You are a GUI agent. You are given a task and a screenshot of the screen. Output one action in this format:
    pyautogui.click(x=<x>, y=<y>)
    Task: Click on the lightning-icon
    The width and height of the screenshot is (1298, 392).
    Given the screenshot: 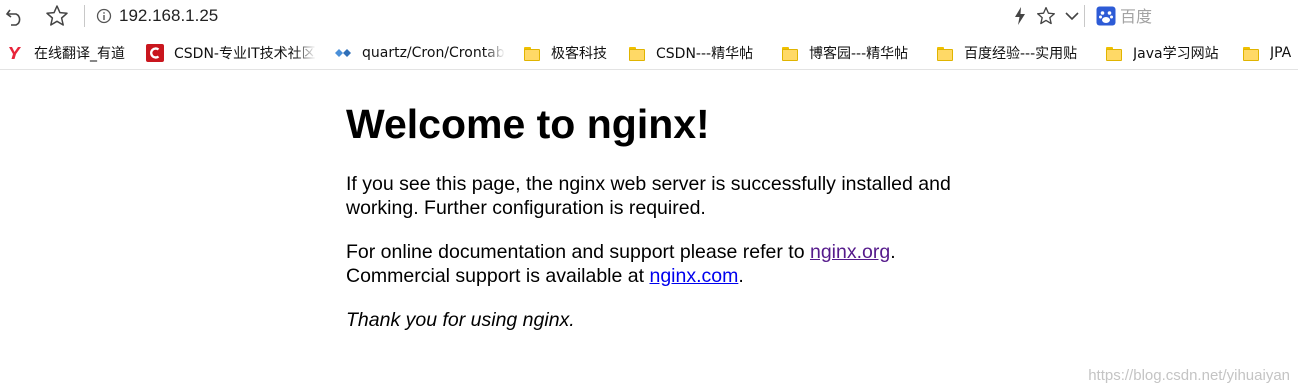 What is the action you would take?
    pyautogui.click(x=1020, y=16)
    